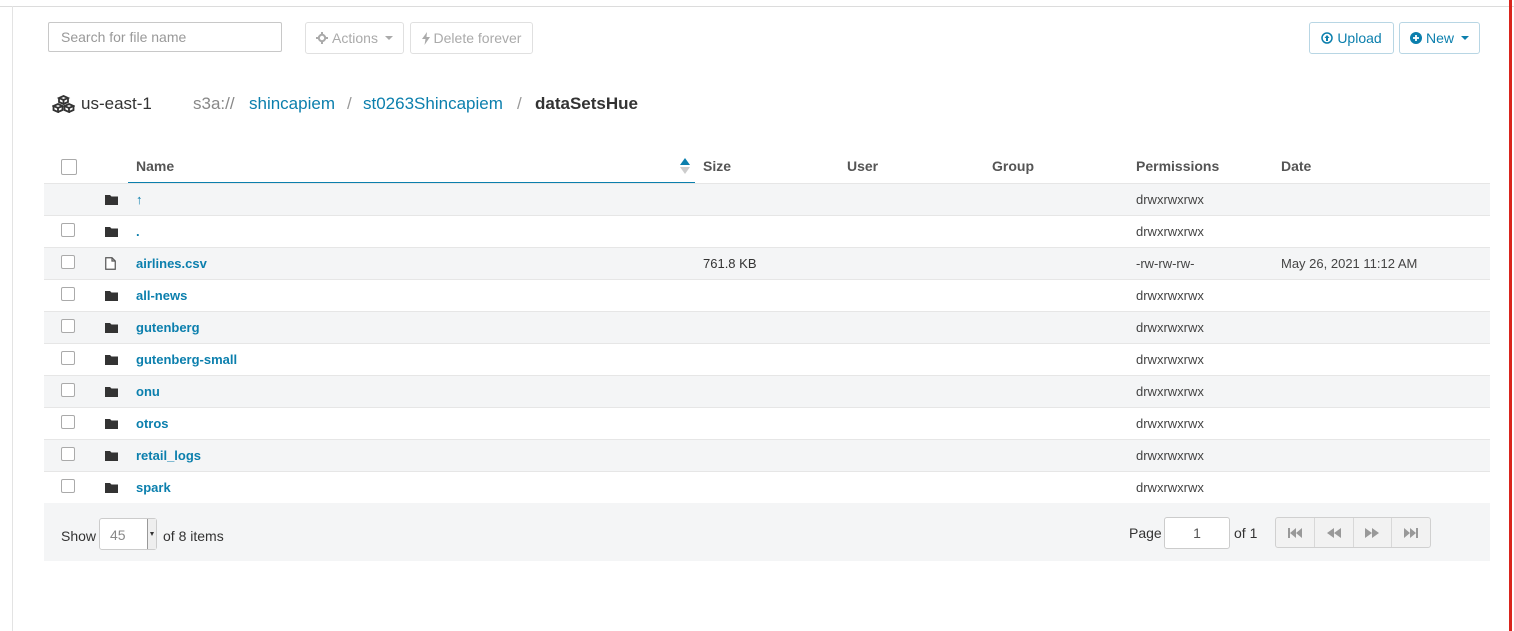 The image size is (1514, 631). What do you see at coordinates (767, 456) in the screenshot?
I see `table-row: retail_logs drwxrwxrwx` at bounding box center [767, 456].